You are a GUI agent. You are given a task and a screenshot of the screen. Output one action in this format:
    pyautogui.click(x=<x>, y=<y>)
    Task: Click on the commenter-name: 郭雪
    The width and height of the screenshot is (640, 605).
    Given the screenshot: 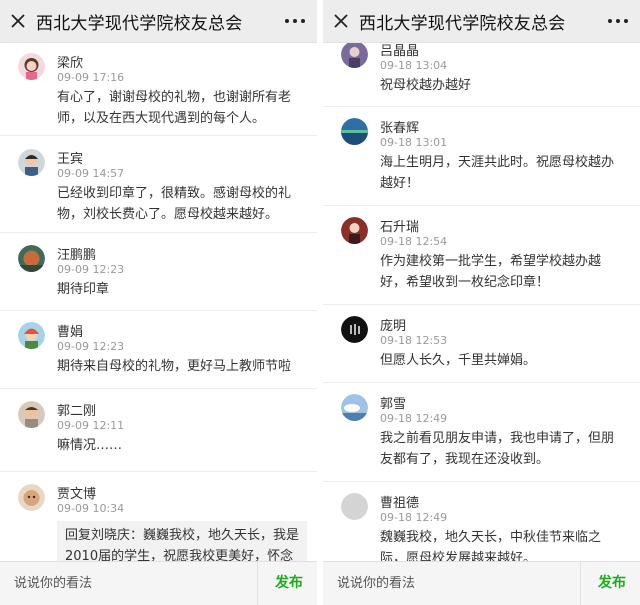 What is the action you would take?
    pyautogui.click(x=393, y=404)
    